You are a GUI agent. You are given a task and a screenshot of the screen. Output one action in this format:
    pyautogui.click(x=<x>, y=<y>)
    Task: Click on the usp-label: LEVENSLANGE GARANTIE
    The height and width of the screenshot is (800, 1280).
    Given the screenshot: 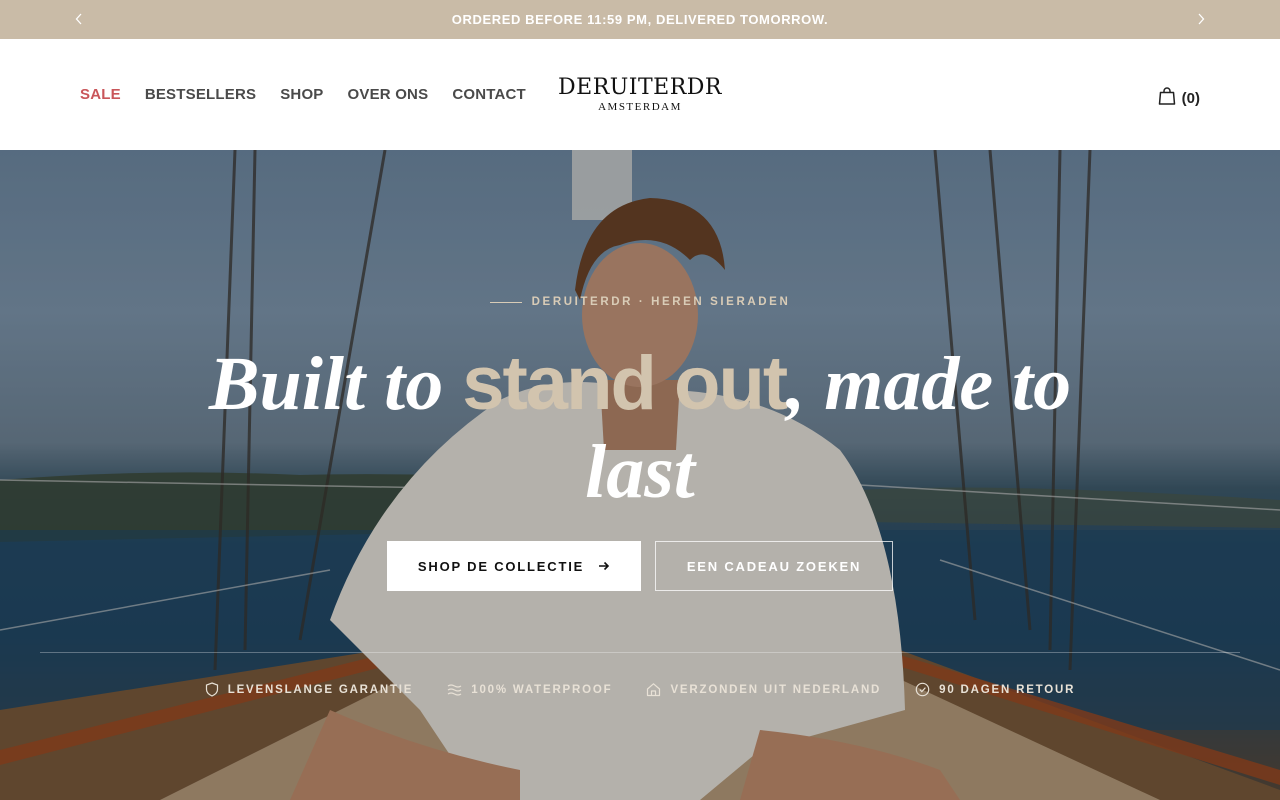 What is the action you would take?
    pyautogui.click(x=320, y=689)
    